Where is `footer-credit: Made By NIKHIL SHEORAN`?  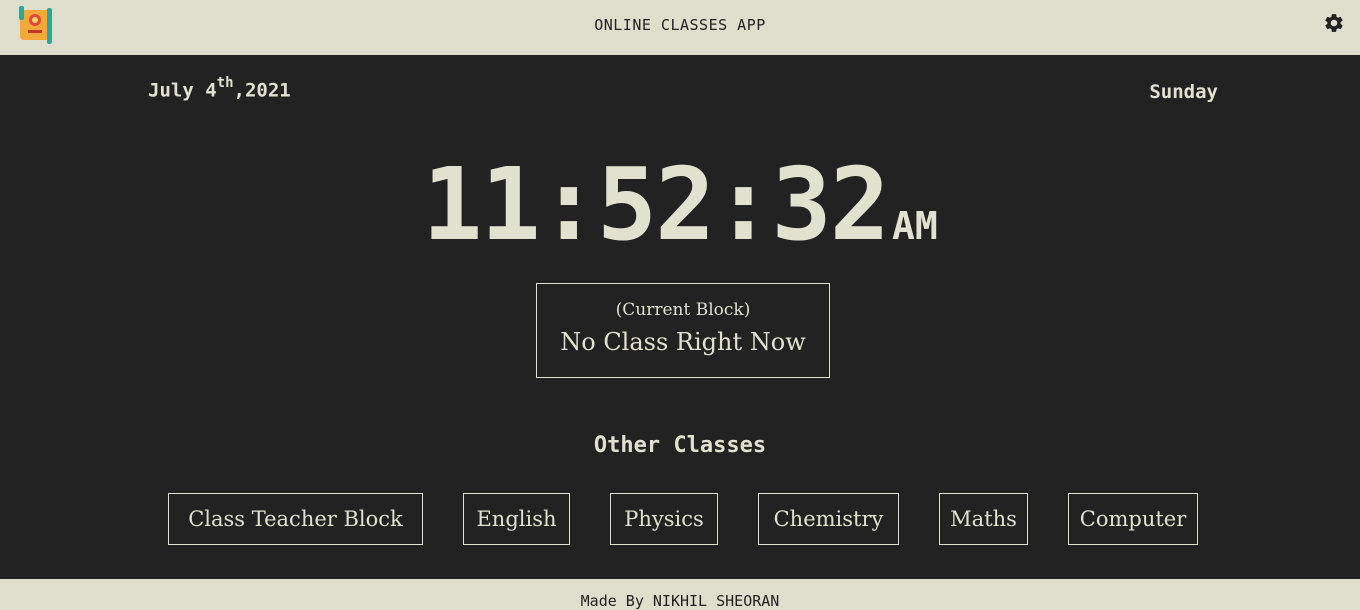 footer-credit: Made By NIKHIL SHEORAN is located at coordinates (680, 601).